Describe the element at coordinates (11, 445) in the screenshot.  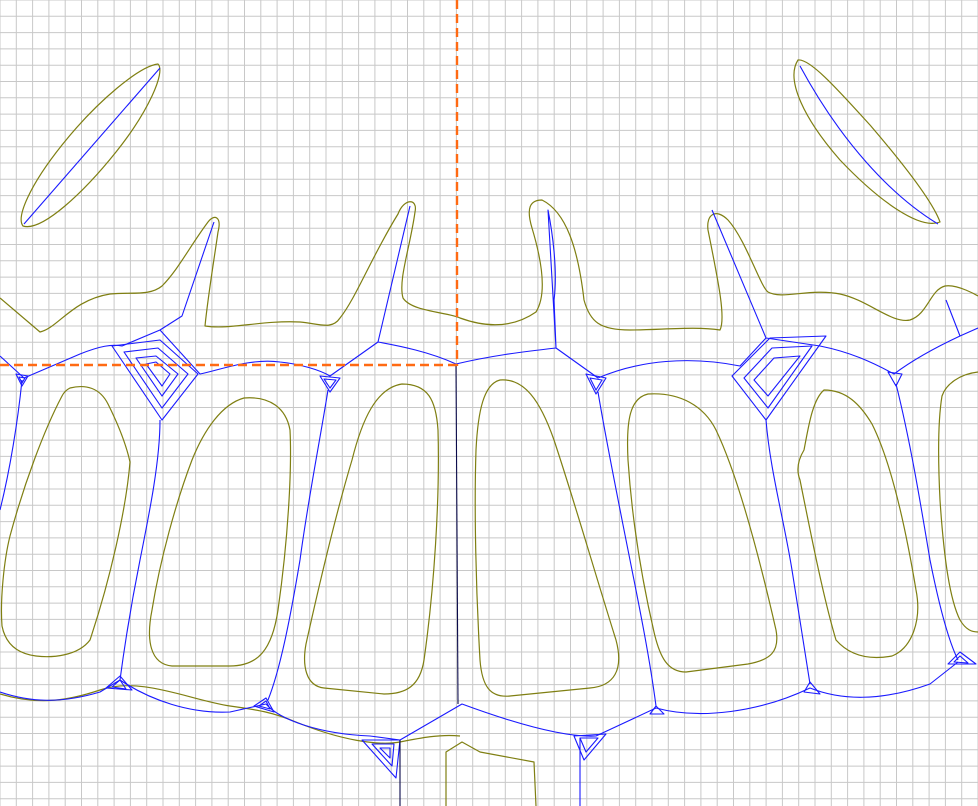
I see `toolpath-vertical-a` at that location.